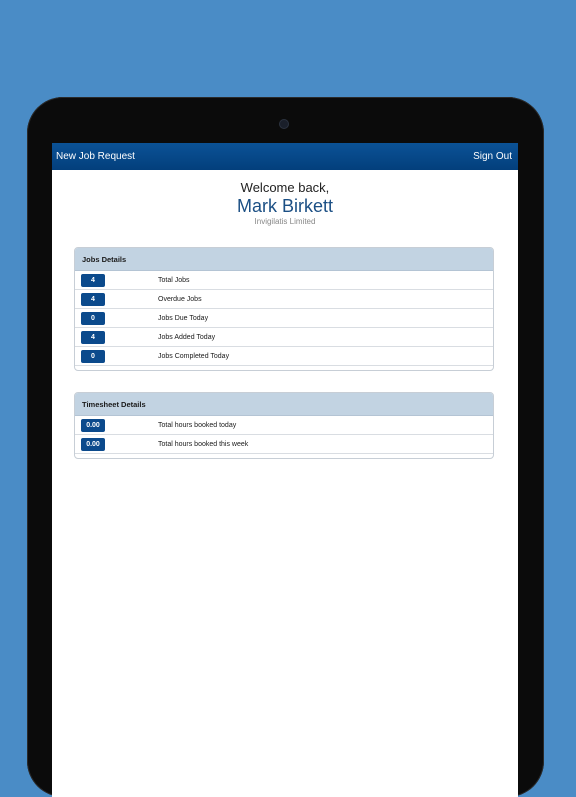  What do you see at coordinates (284, 259) in the screenshot?
I see `jobs-details-header: Jobs Details` at bounding box center [284, 259].